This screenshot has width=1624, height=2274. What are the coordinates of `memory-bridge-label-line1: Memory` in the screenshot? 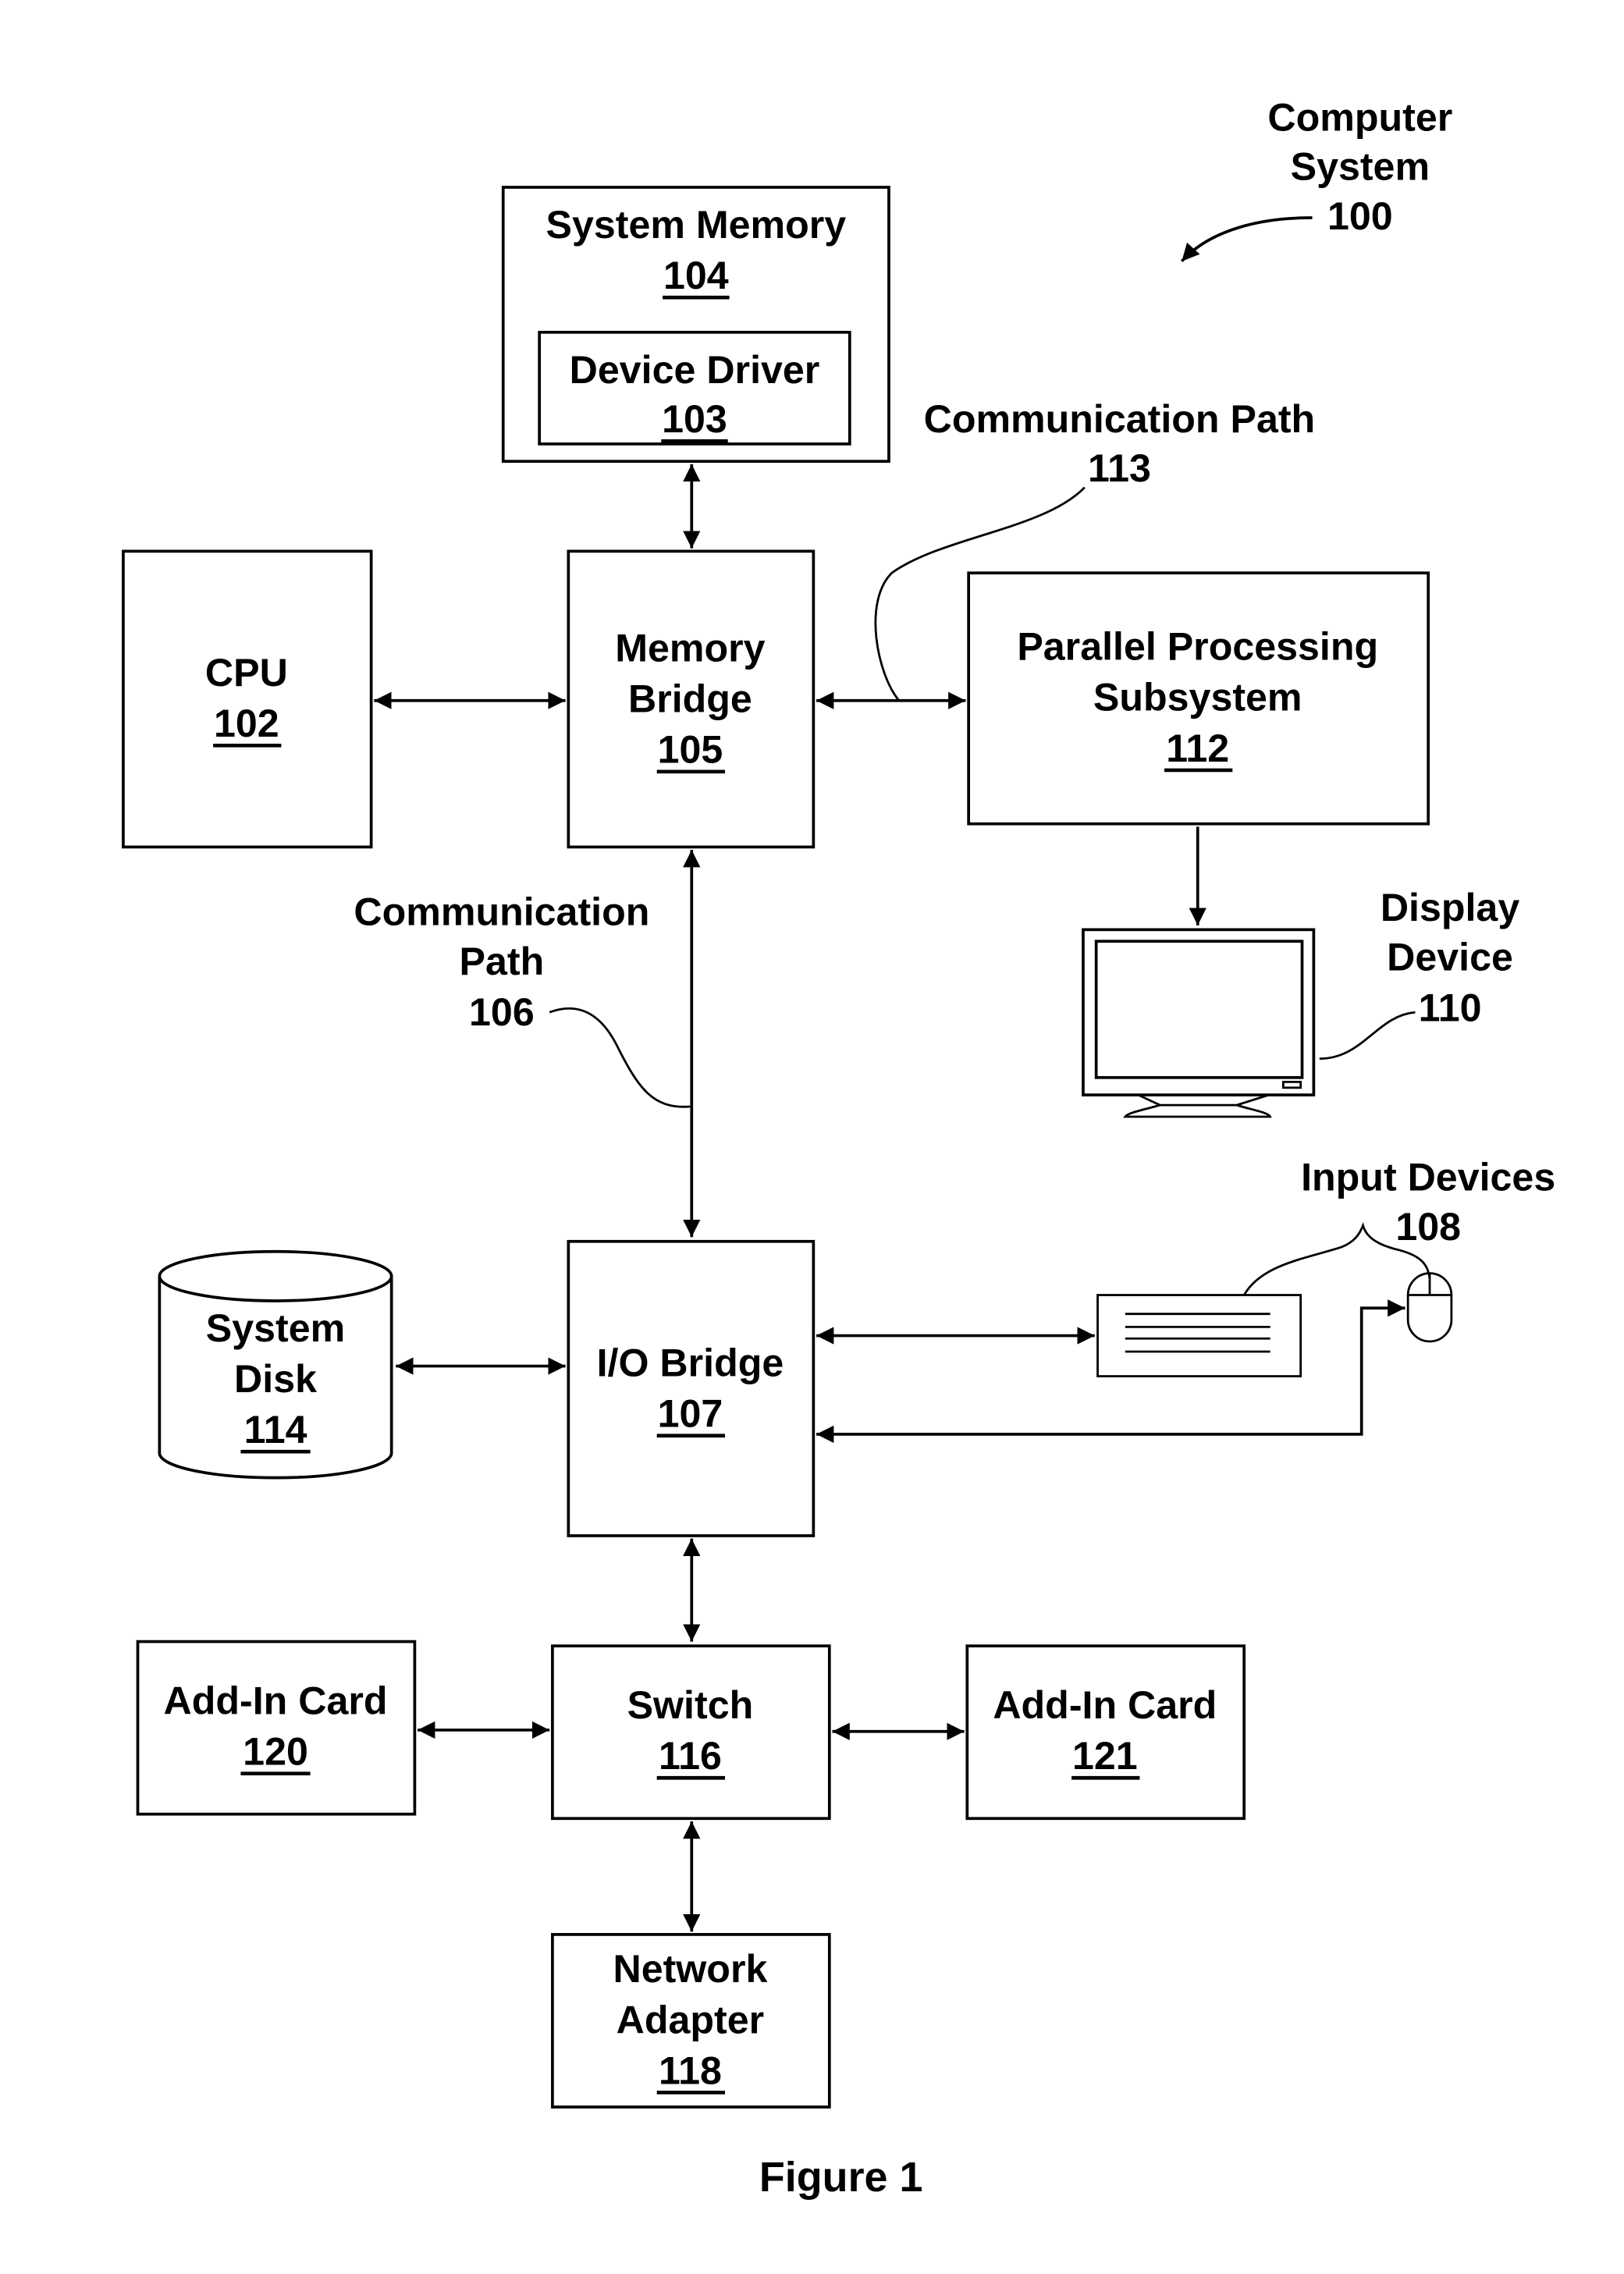 It's located at (690, 648).